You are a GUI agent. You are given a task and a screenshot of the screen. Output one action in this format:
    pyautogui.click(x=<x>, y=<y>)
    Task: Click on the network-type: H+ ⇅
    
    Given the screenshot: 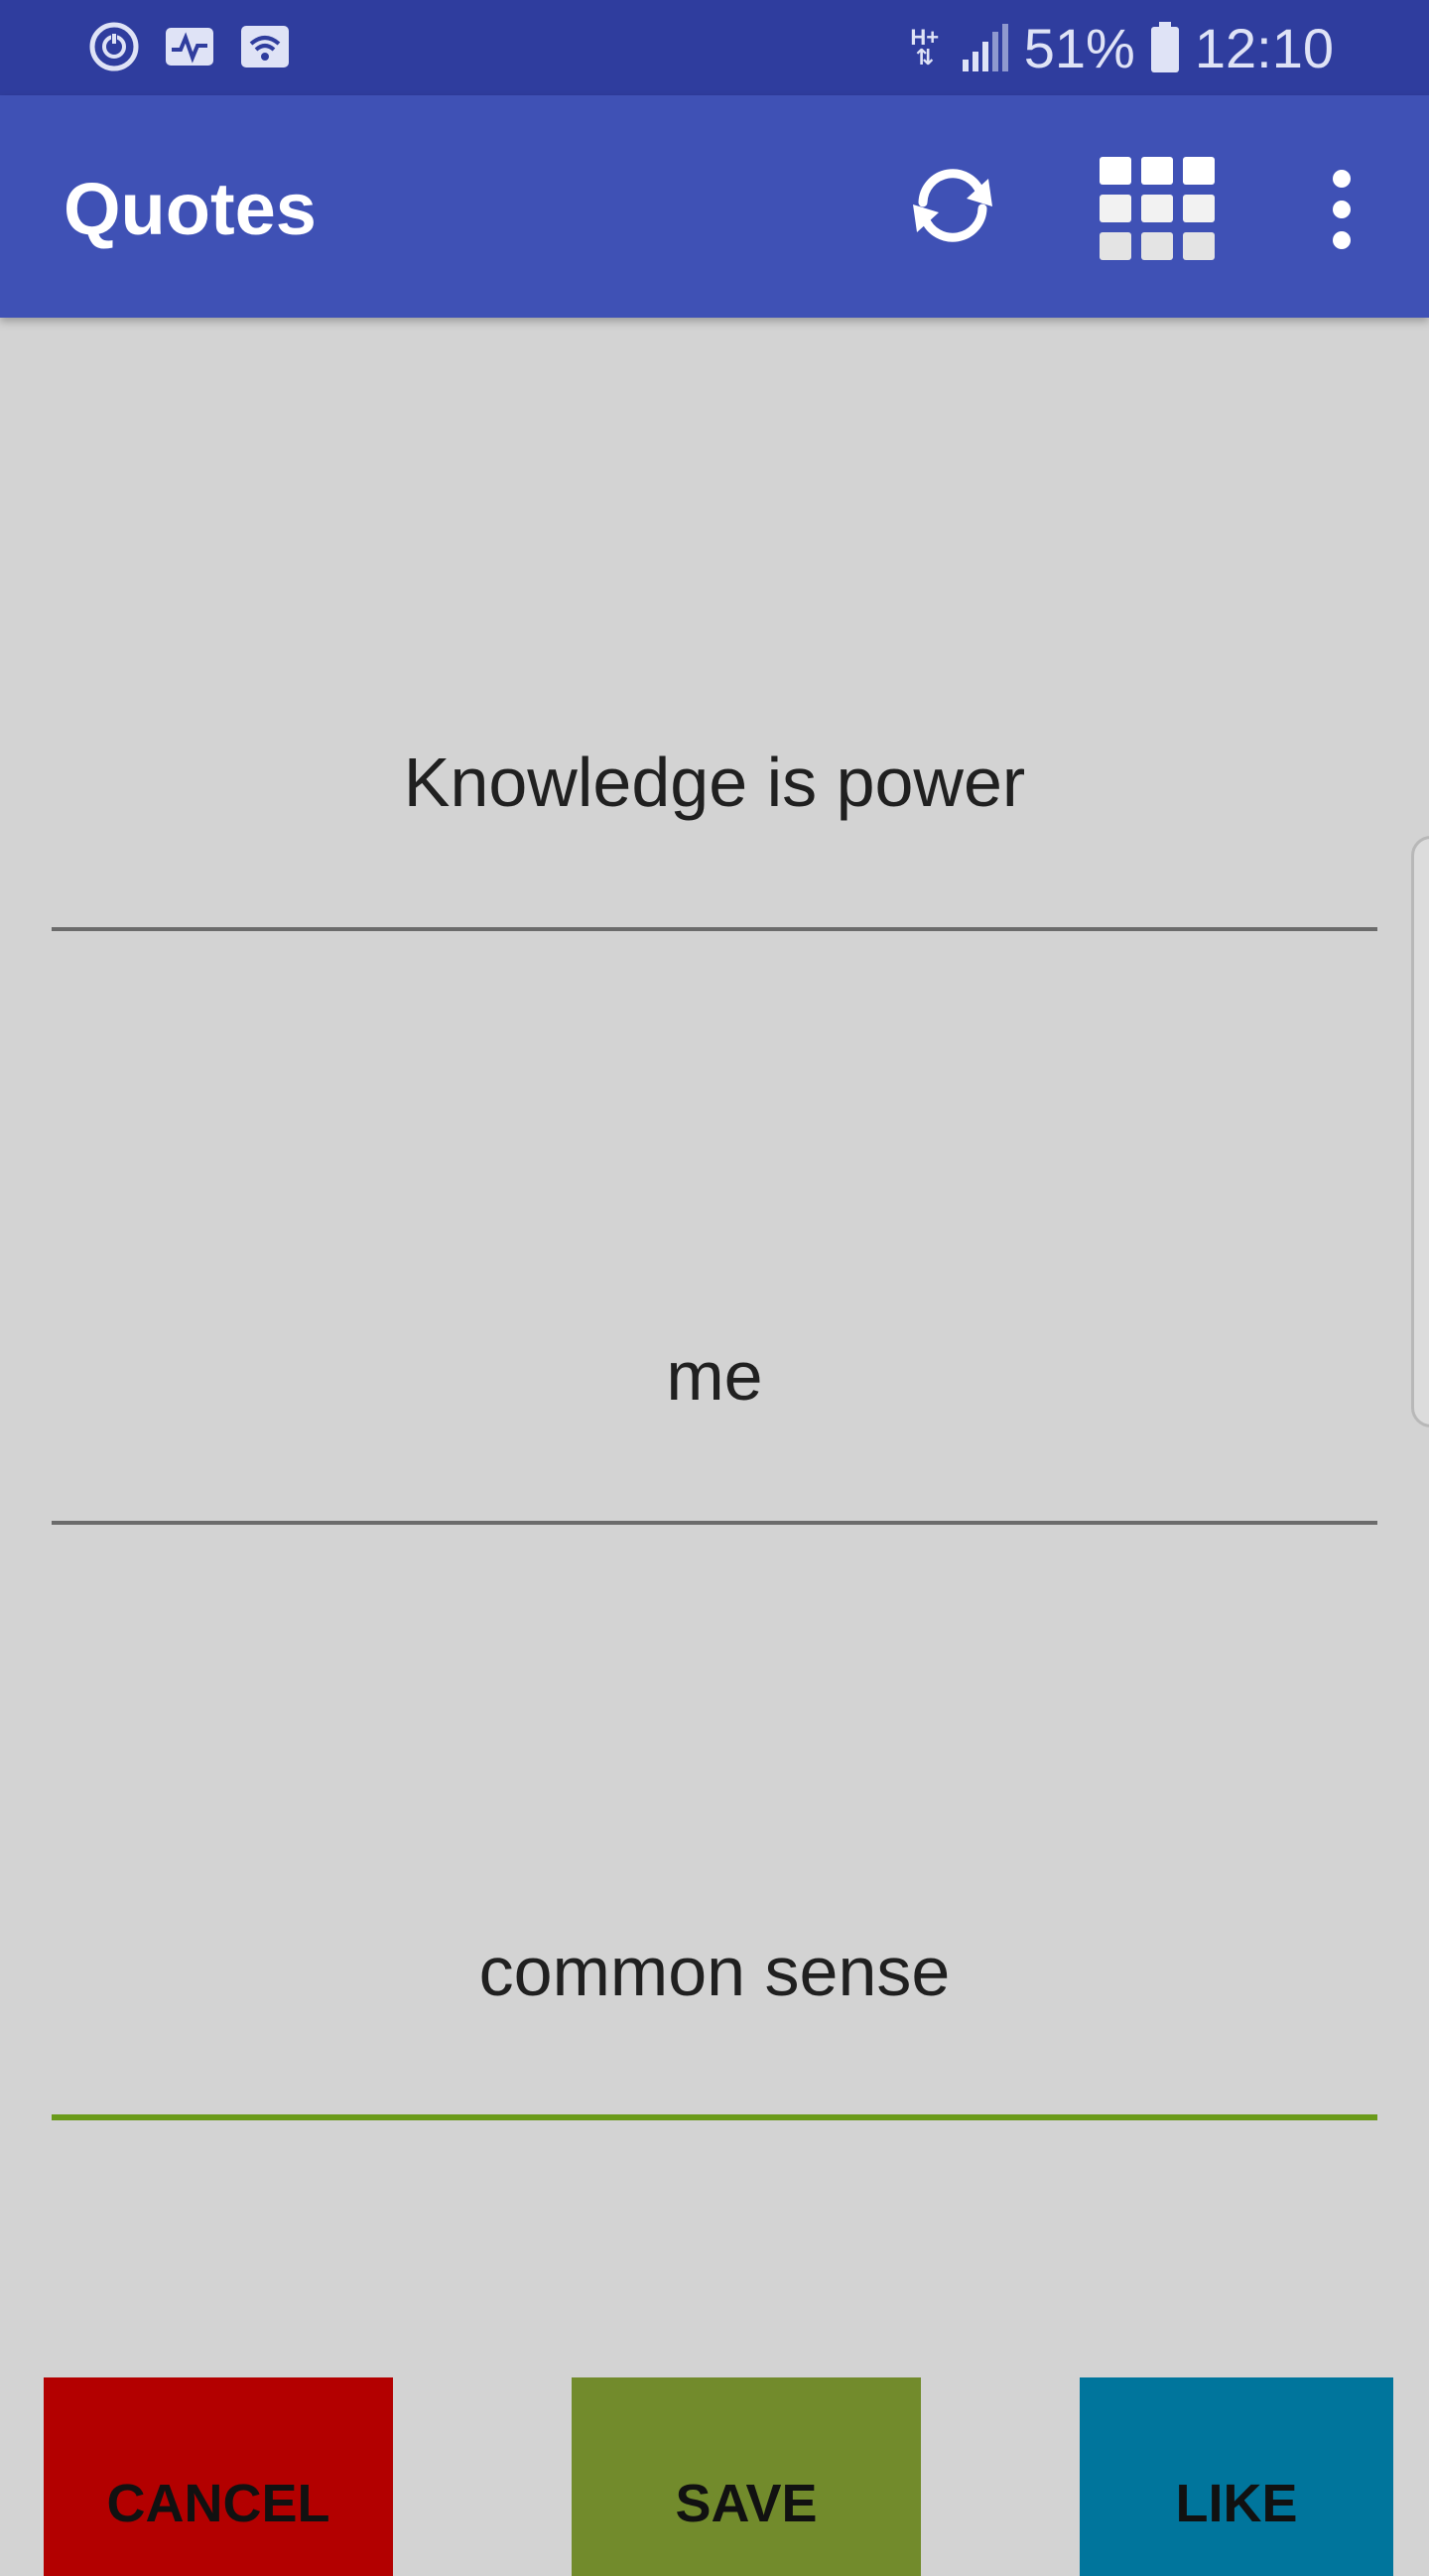 What is the action you would take?
    pyautogui.click(x=925, y=47)
    